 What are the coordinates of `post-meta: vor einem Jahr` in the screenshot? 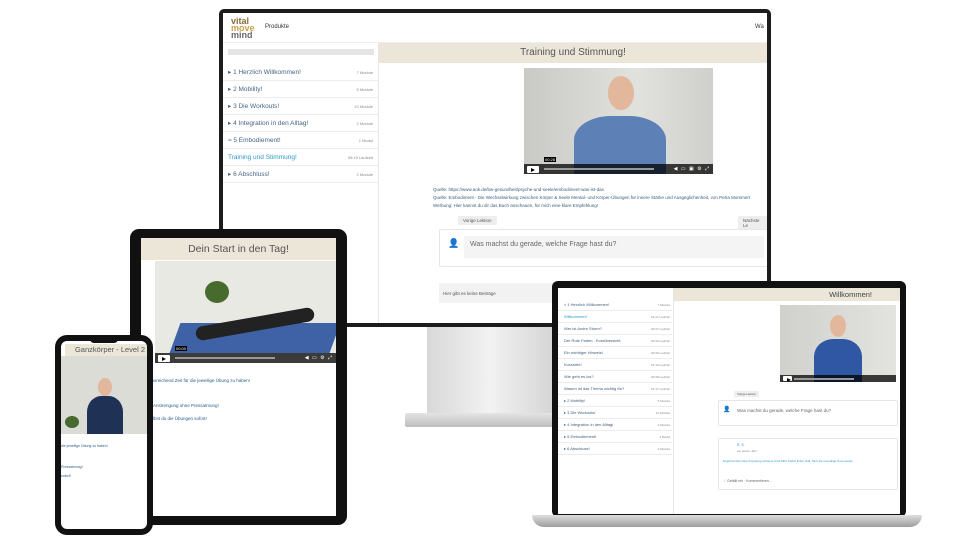 It's located at (747, 451).